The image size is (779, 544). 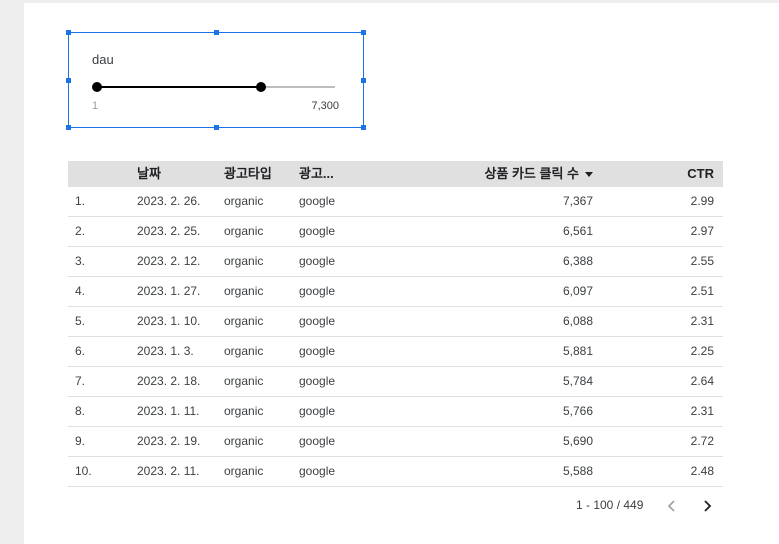 I want to click on row-ctr: 2.72, so click(x=702, y=441).